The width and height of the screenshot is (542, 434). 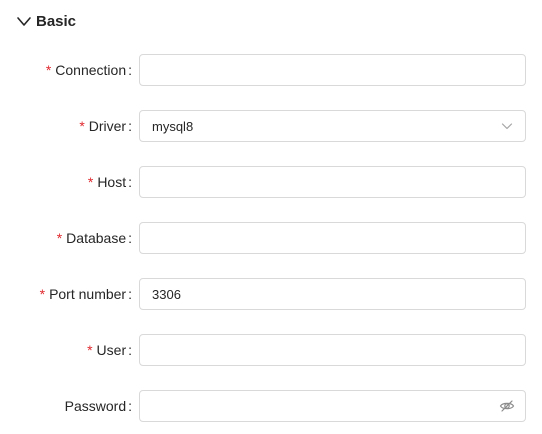 What do you see at coordinates (166, 294) in the screenshot?
I see `port-value: 3306` at bounding box center [166, 294].